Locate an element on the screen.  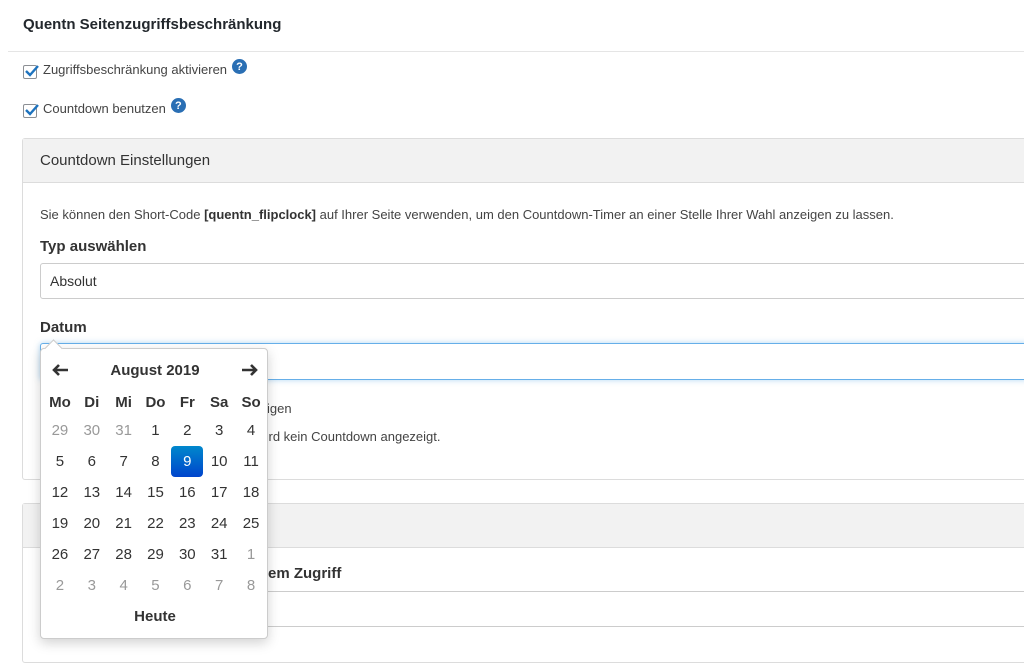
calendar-day: 20 is located at coordinates (92, 523).